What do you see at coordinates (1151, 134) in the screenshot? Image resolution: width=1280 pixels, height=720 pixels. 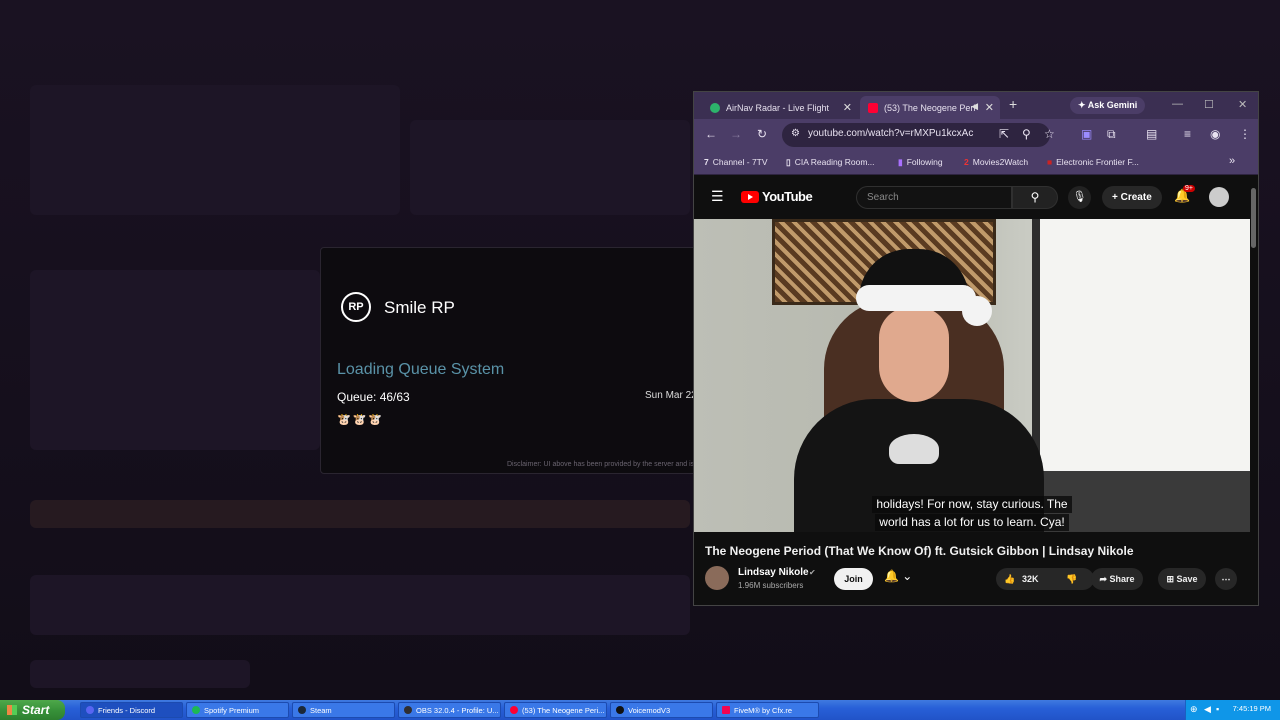 I see `side-panel-icon: ▤` at bounding box center [1151, 134].